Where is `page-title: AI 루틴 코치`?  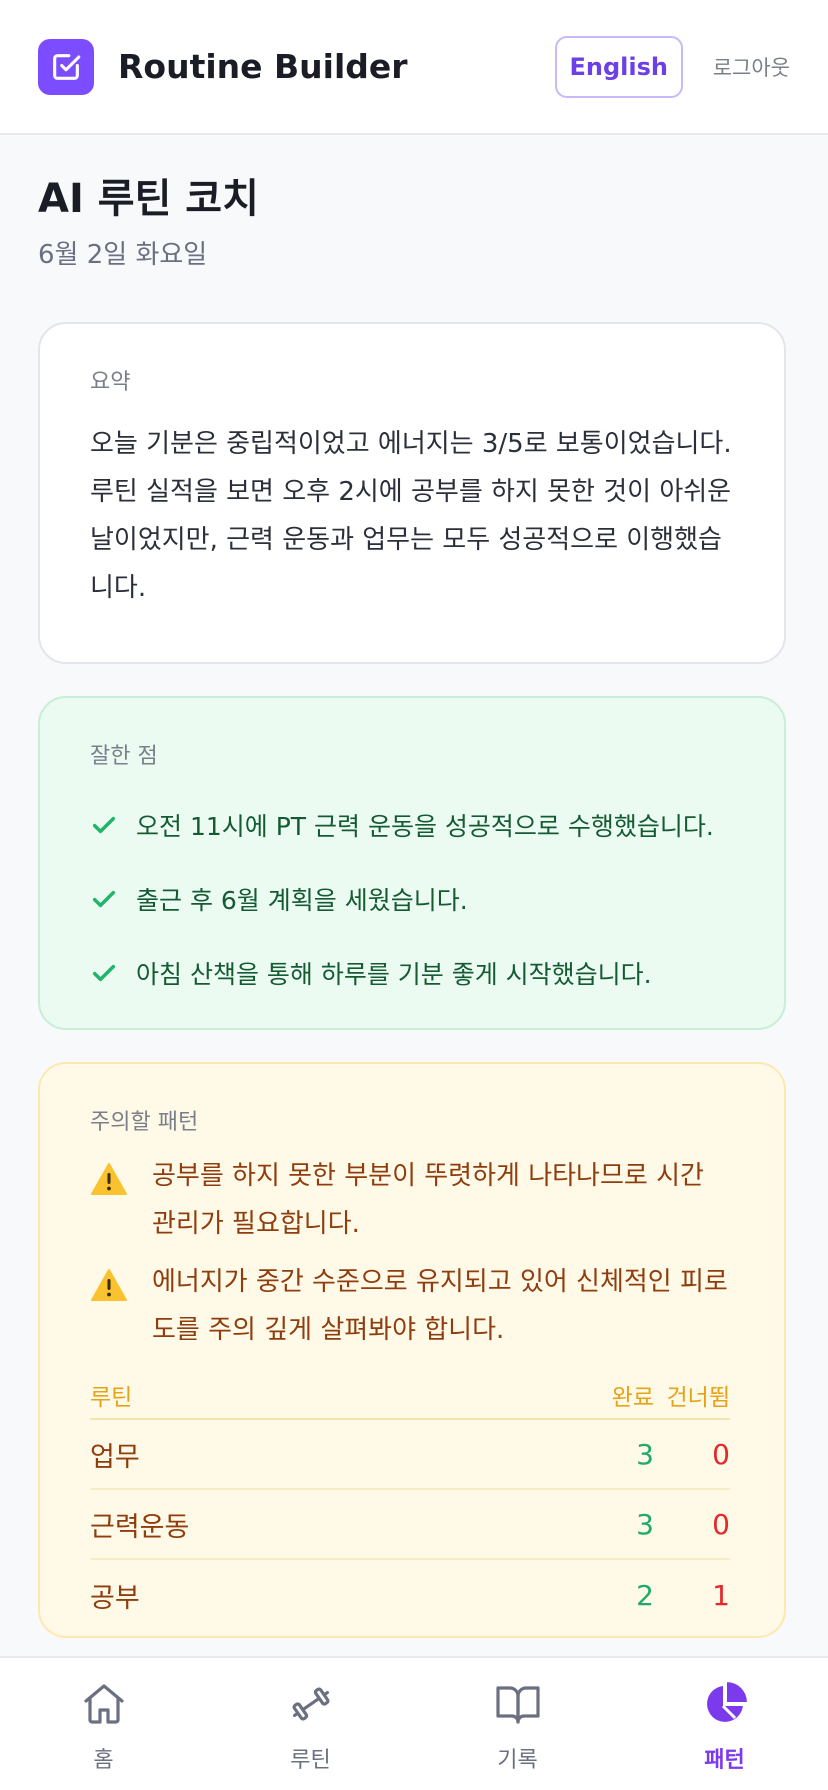 page-title: AI 루틴 코치 is located at coordinates (148, 199).